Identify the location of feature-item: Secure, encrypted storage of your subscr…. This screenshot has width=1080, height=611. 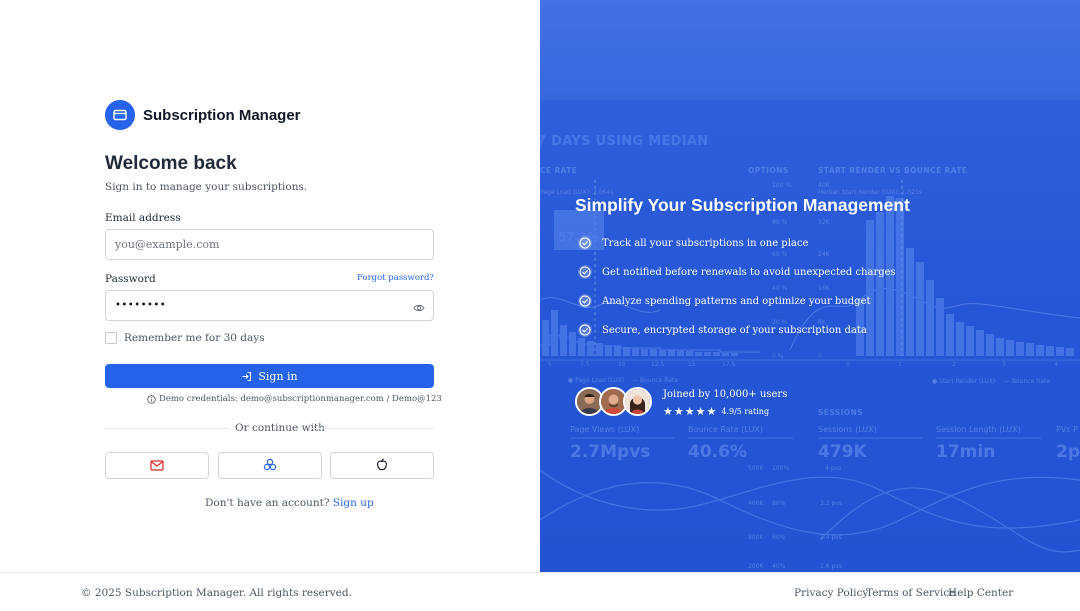
(722, 330).